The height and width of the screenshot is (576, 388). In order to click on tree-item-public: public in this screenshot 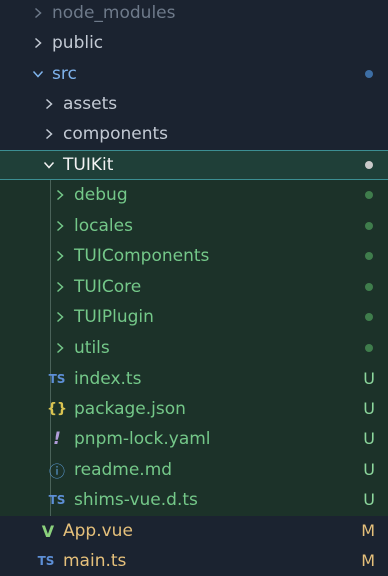, I will do `click(194, 43)`.